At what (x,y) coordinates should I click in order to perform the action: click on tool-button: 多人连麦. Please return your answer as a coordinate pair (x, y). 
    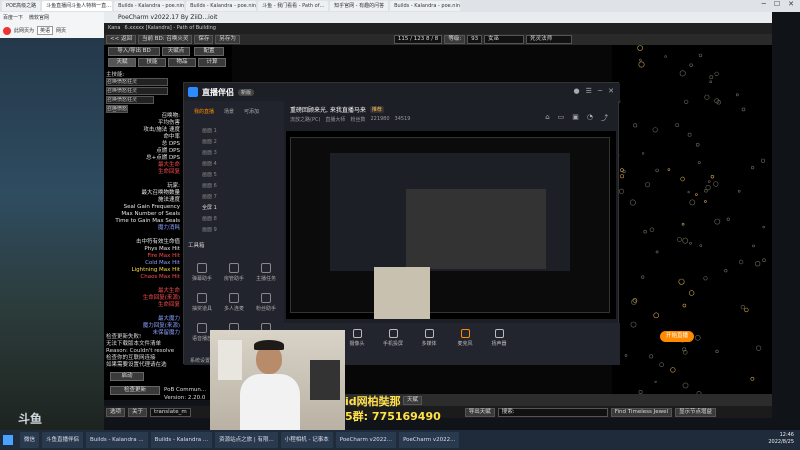
    Looking at the image, I should click on (234, 303).